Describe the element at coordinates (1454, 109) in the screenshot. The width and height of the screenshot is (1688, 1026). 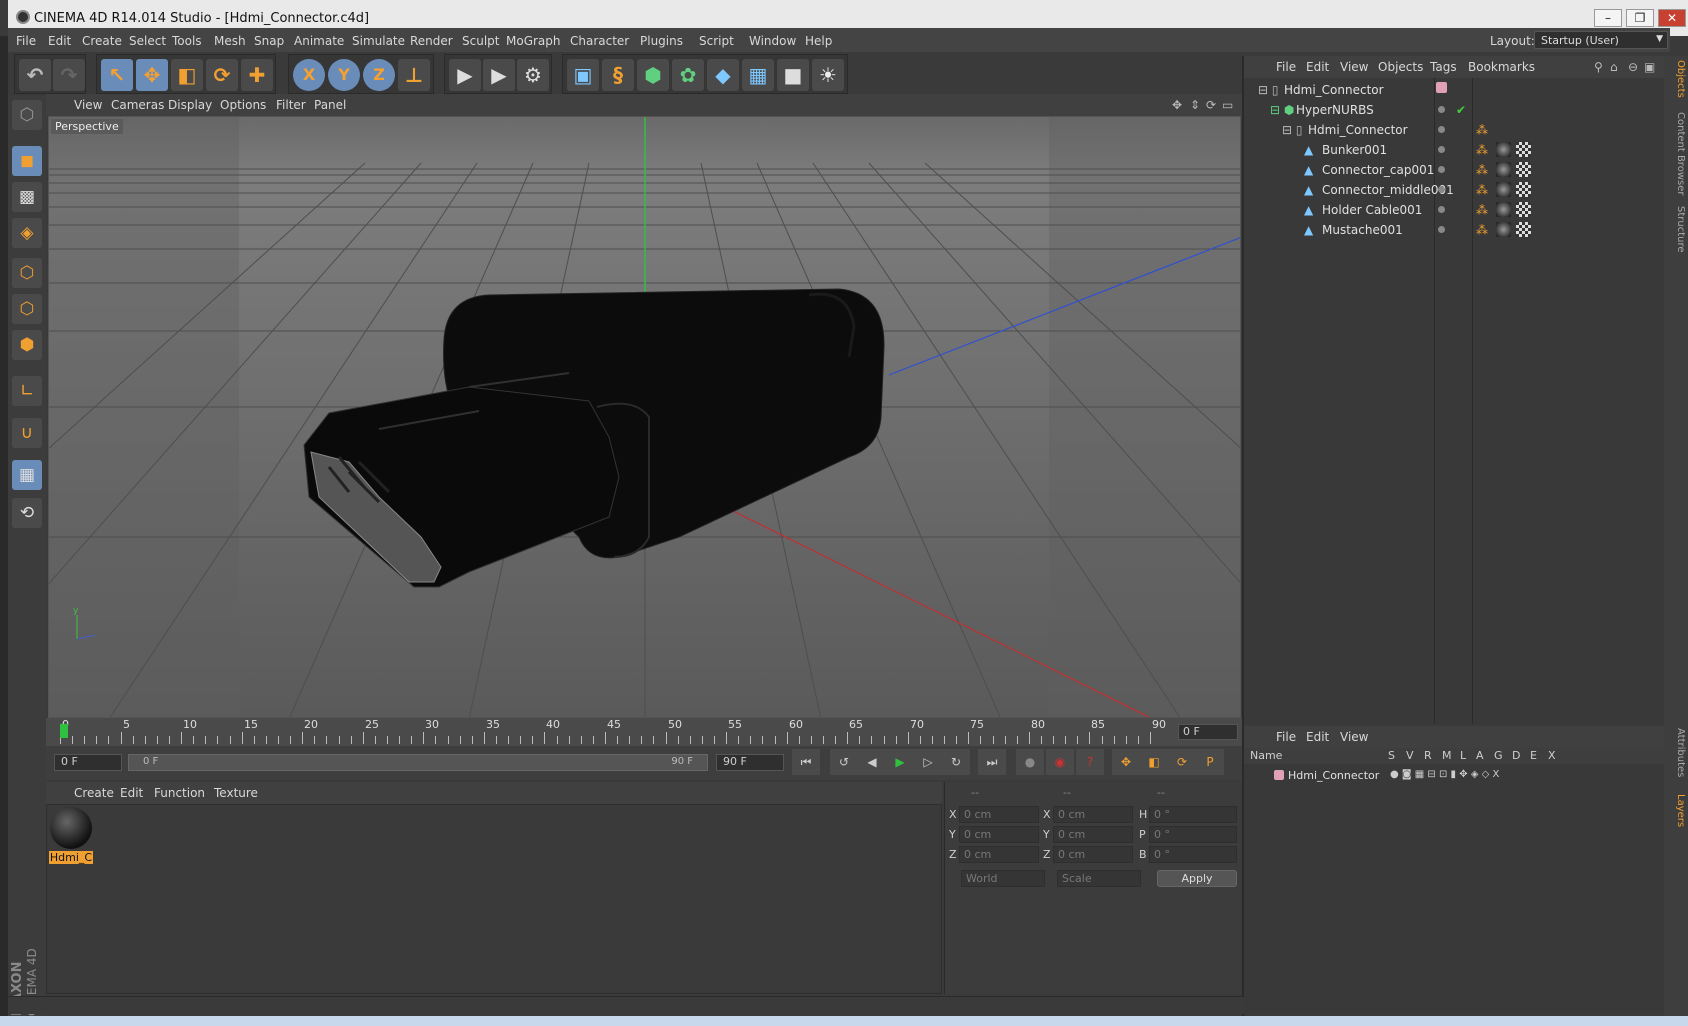
I see `tree-row: ⊟ ⬢ HyperNURBS ✔` at that location.